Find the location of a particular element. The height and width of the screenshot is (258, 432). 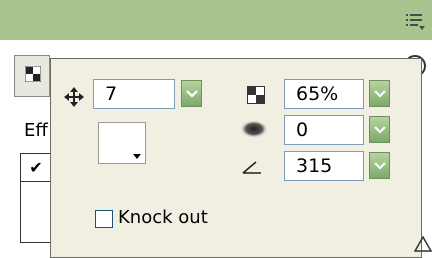

caret-down-icon is located at coordinates (137, 156).